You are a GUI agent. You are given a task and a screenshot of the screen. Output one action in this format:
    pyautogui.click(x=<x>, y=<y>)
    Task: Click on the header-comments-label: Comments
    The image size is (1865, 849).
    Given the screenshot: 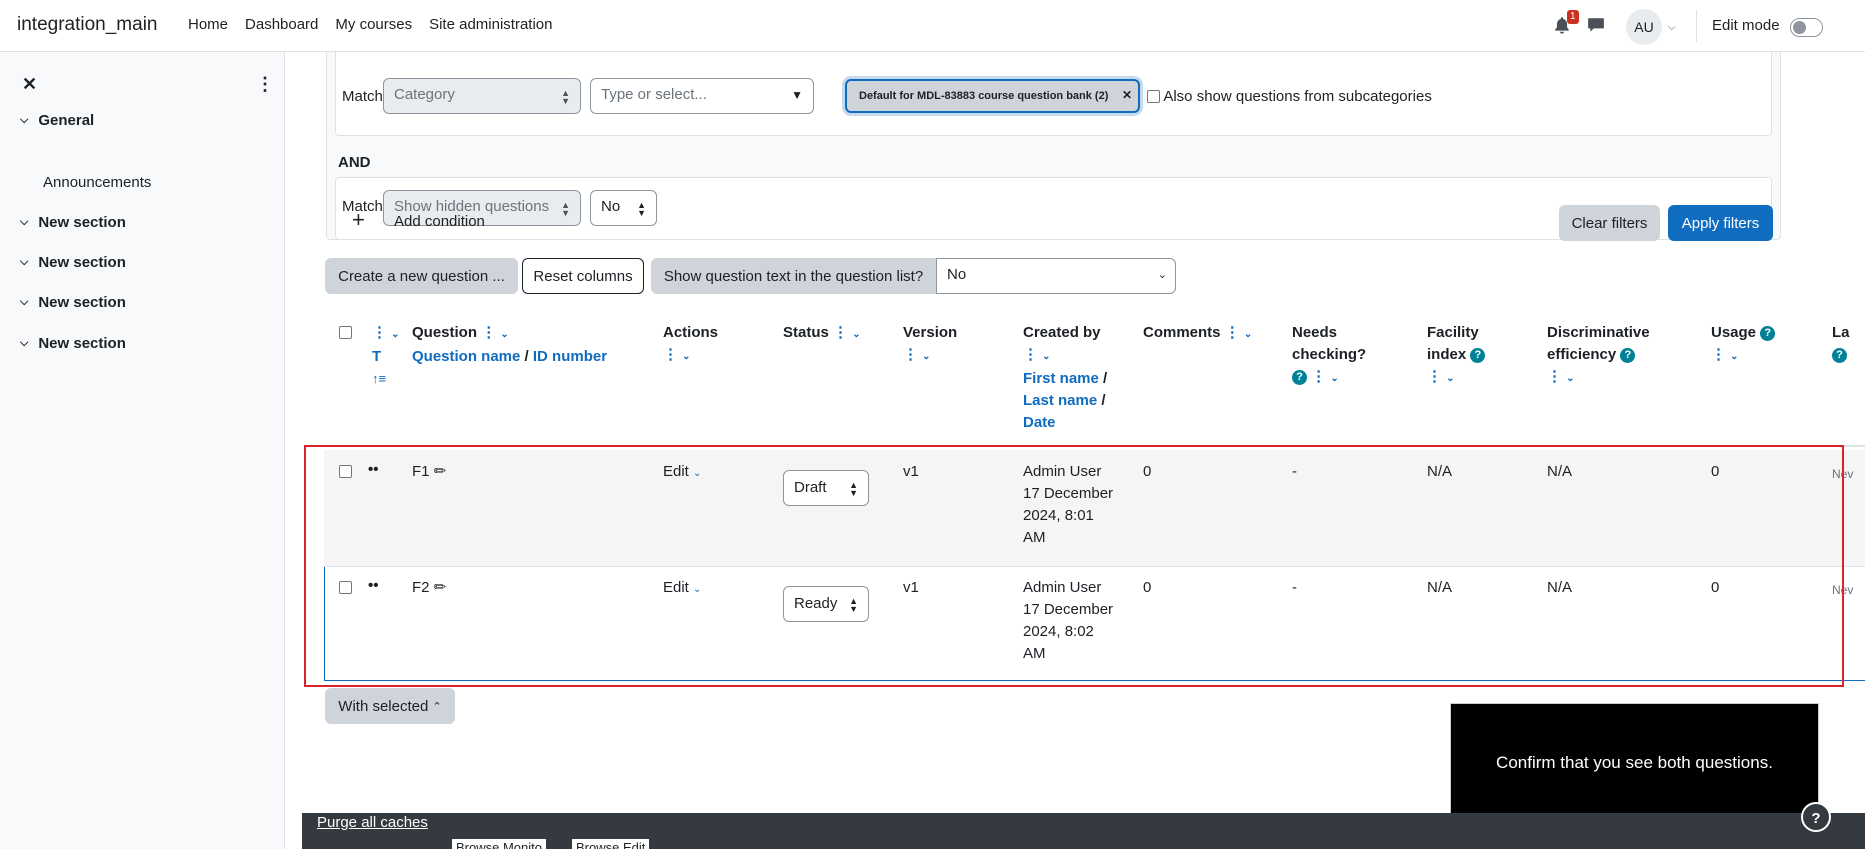 What is the action you would take?
    pyautogui.click(x=1182, y=332)
    